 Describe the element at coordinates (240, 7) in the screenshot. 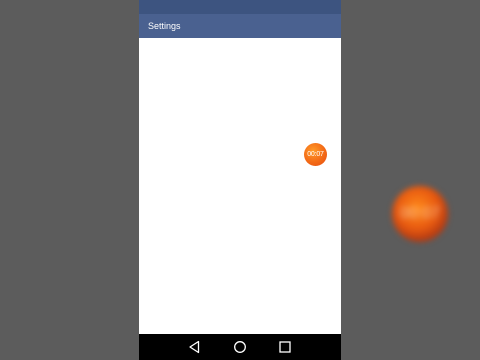

I see `status-bar` at that location.